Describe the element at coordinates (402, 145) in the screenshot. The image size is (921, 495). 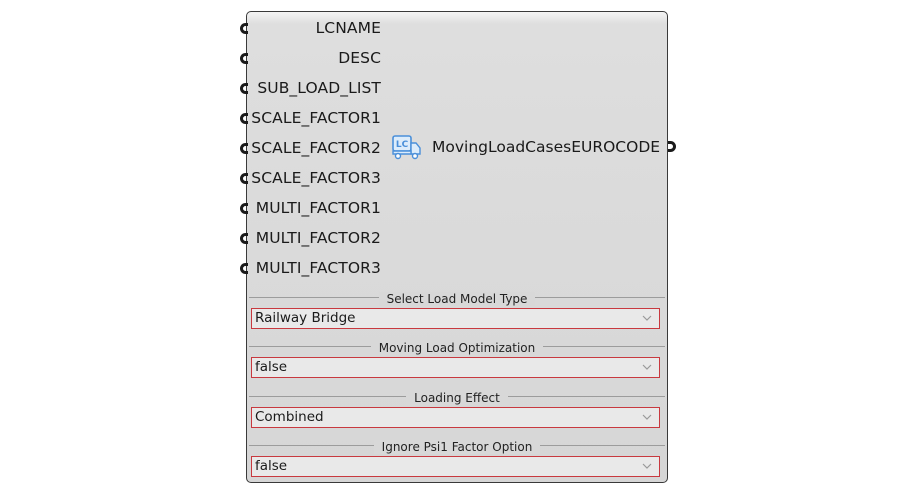
I see `icon-text: LC` at that location.